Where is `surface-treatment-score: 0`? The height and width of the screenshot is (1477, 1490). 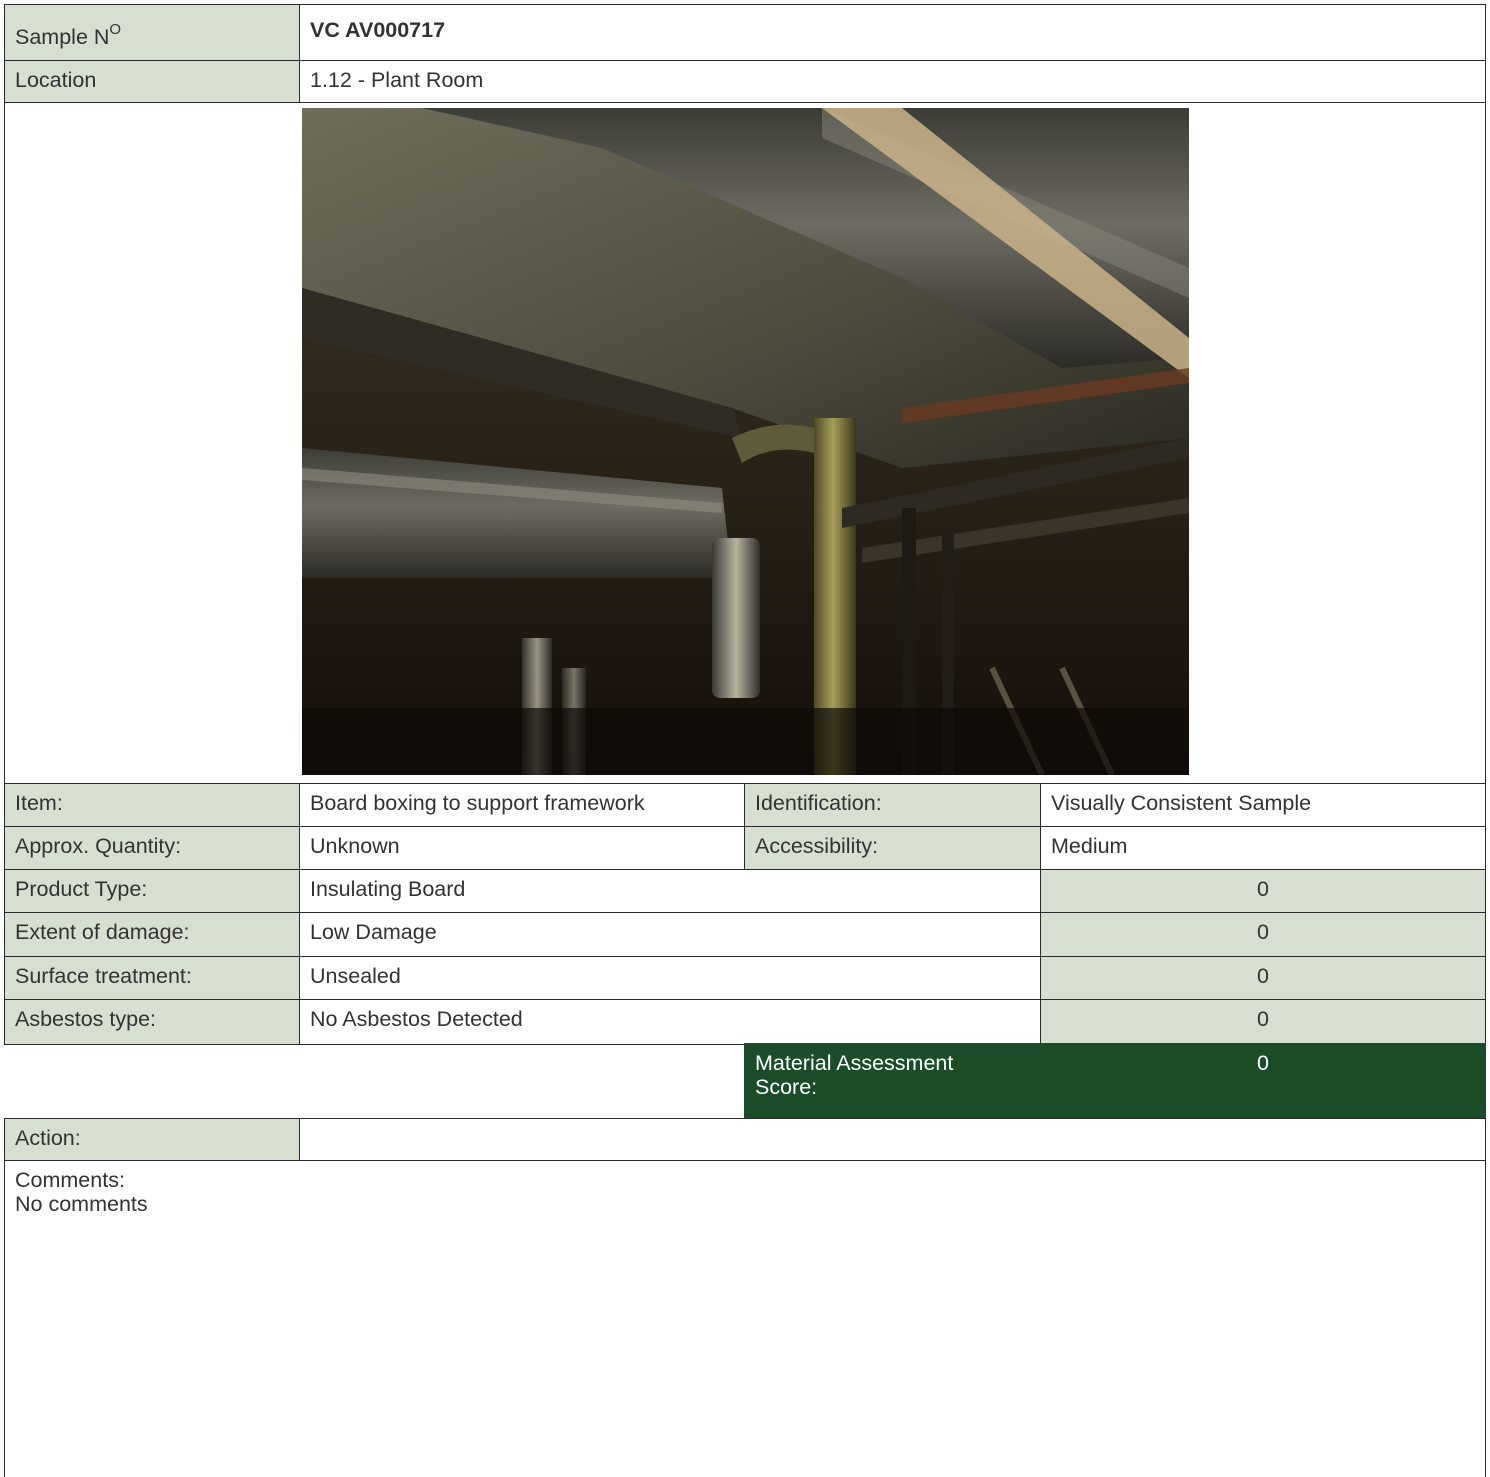
surface-treatment-score: 0 is located at coordinates (1263, 978).